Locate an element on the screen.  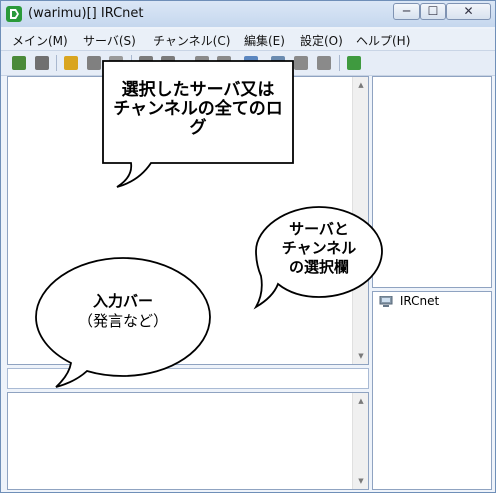
minimize-icon: ─ is located at coordinates (406, 11).